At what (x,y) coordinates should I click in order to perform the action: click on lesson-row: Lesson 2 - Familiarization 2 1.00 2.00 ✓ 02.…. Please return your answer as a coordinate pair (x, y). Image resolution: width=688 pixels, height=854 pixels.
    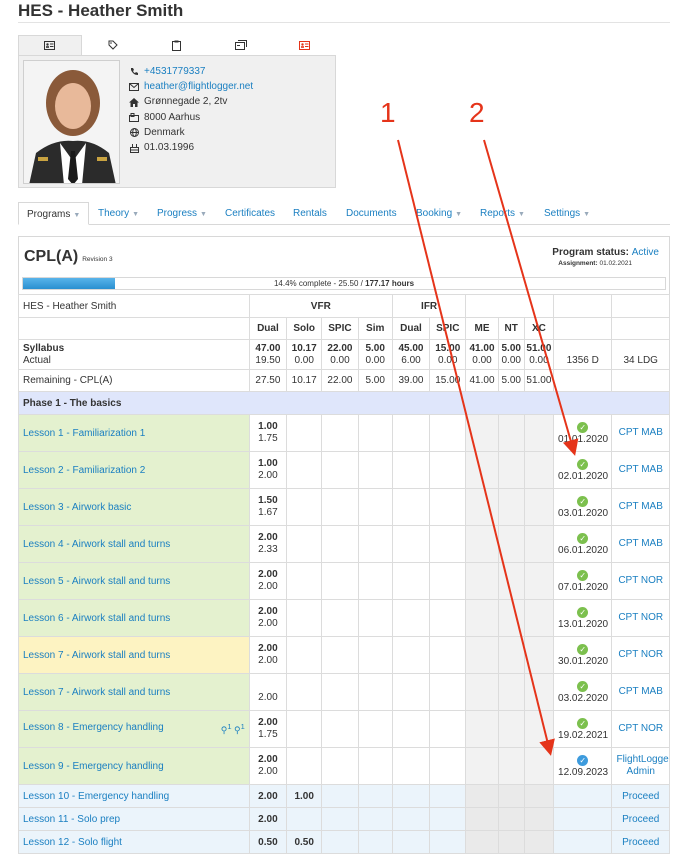
    Looking at the image, I should click on (344, 470).